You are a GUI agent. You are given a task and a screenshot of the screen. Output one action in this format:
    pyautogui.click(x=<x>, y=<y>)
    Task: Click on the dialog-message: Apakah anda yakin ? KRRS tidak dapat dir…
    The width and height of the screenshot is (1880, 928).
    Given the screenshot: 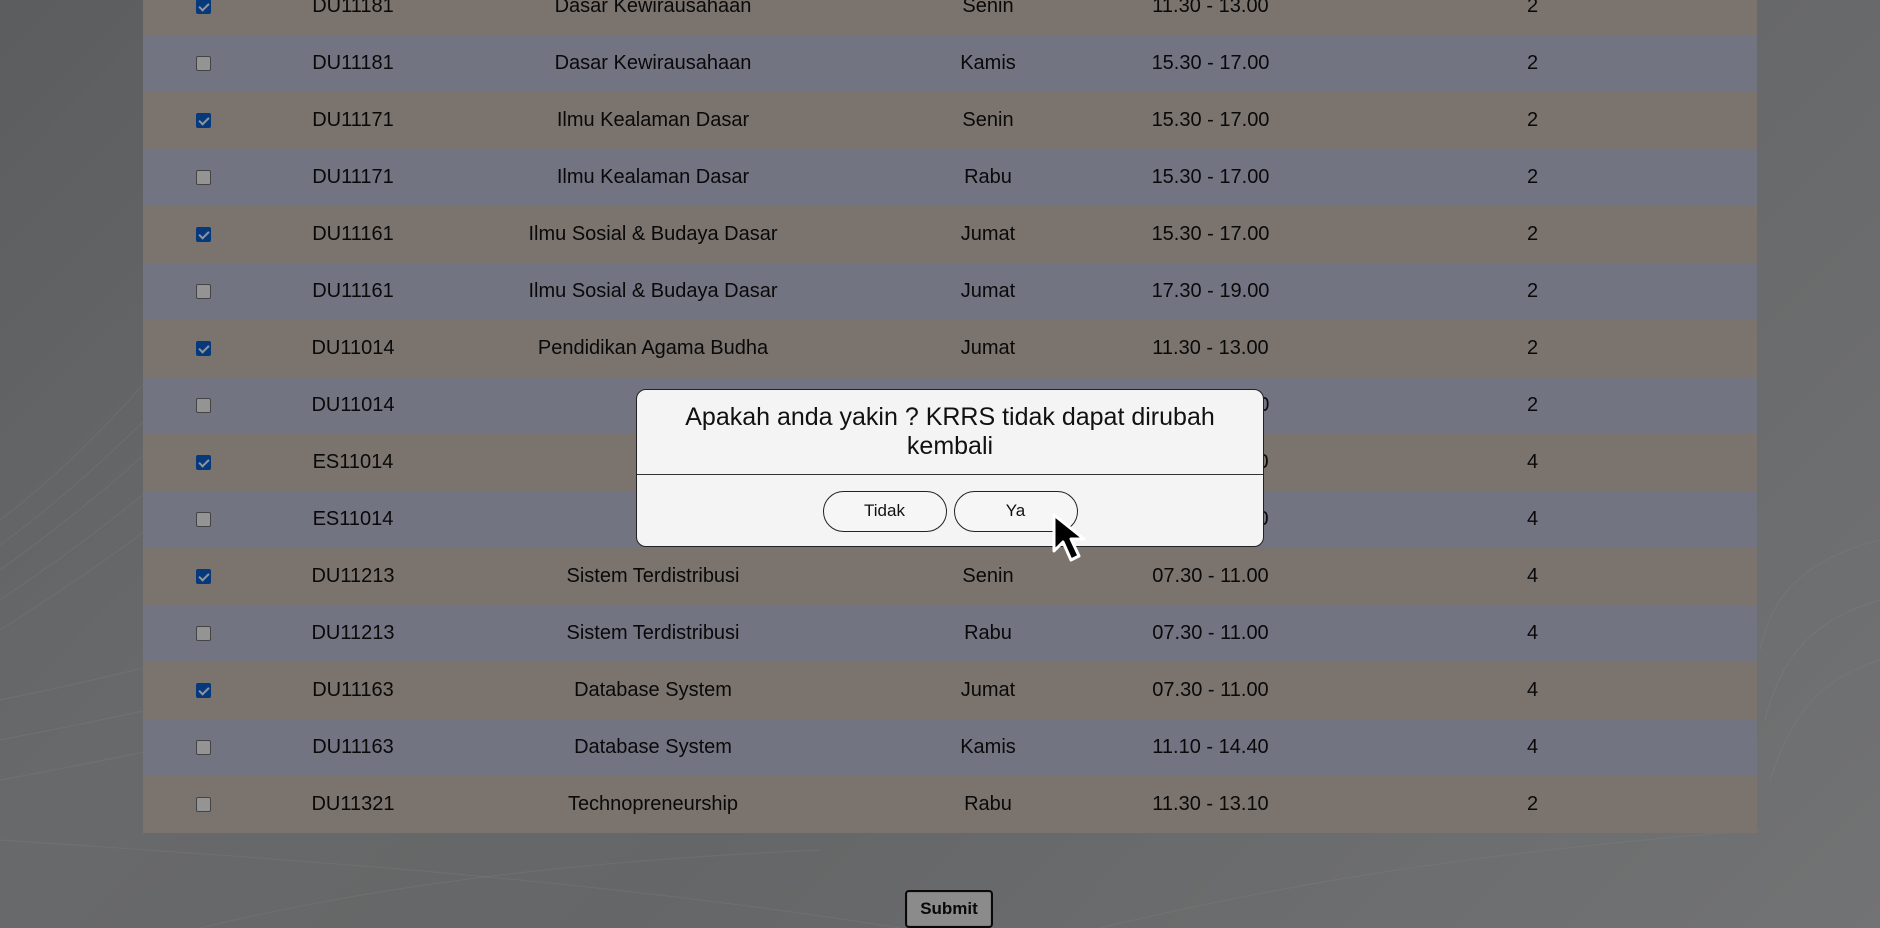 What is the action you would take?
    pyautogui.click(x=950, y=432)
    